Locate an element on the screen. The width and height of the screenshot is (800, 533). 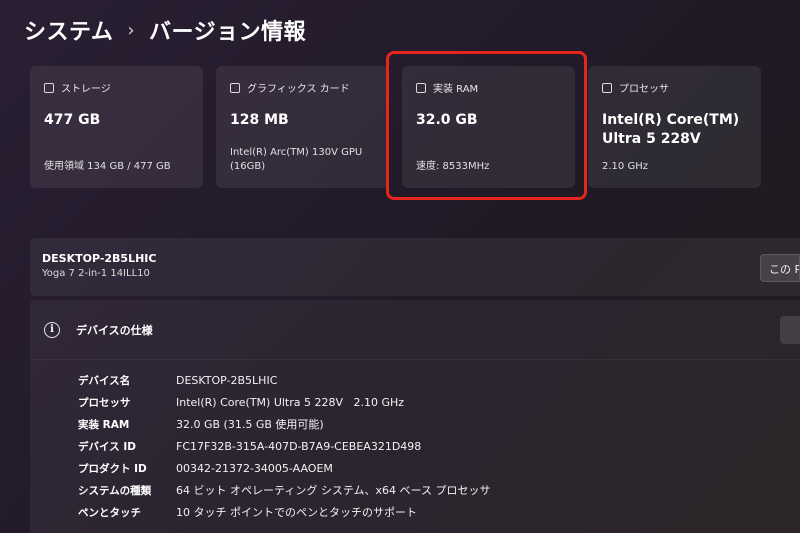
spec-value: 32.0 GB (31.5 GB 使用可能) is located at coordinates (250, 424).